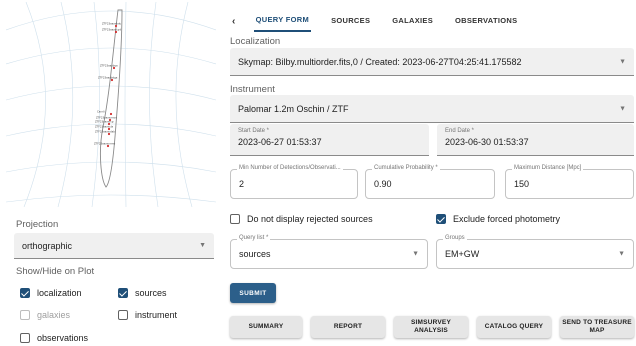 Image resolution: width=636 pixels, height=346 pixels. Describe the element at coordinates (522, 184) in the screenshot. I see `max-distance-value: 150` at that location.